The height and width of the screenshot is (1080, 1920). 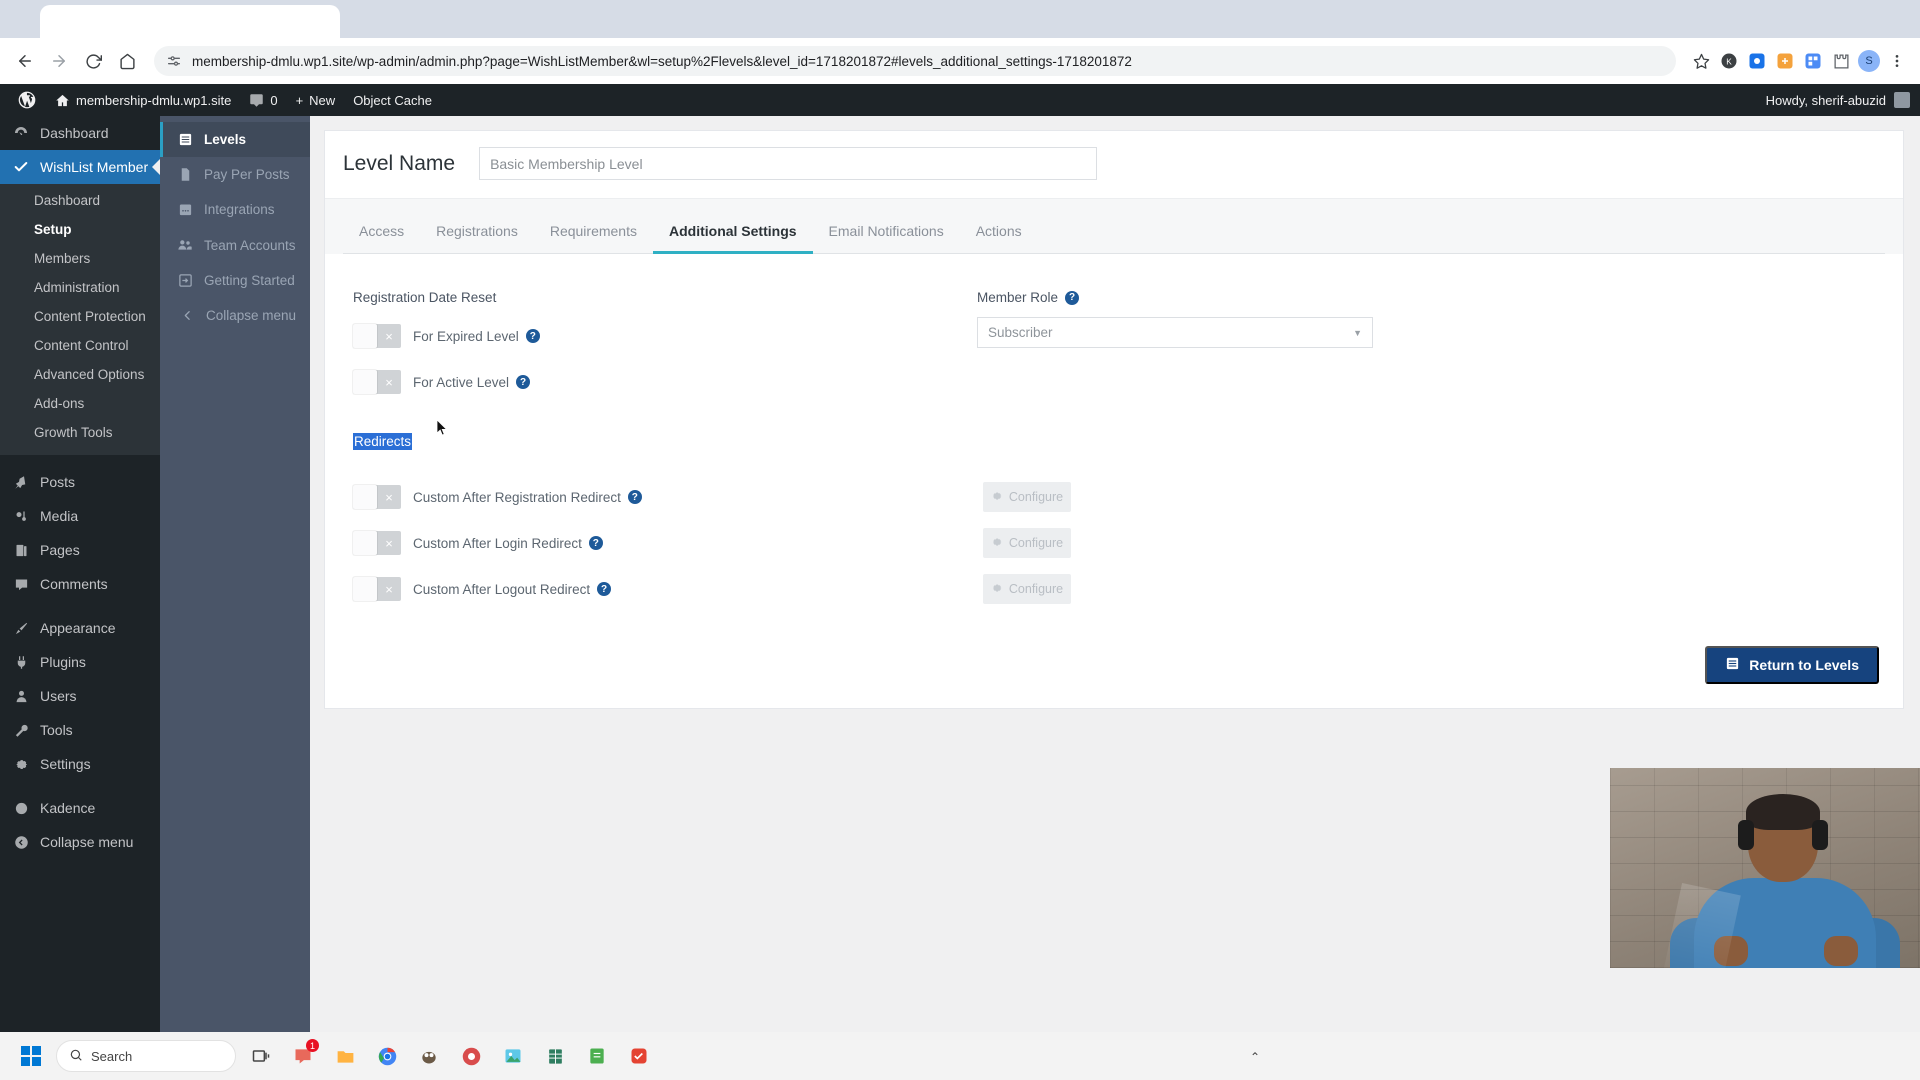 What do you see at coordinates (477, 232) in the screenshot?
I see `tab-registrations: Registrations` at bounding box center [477, 232].